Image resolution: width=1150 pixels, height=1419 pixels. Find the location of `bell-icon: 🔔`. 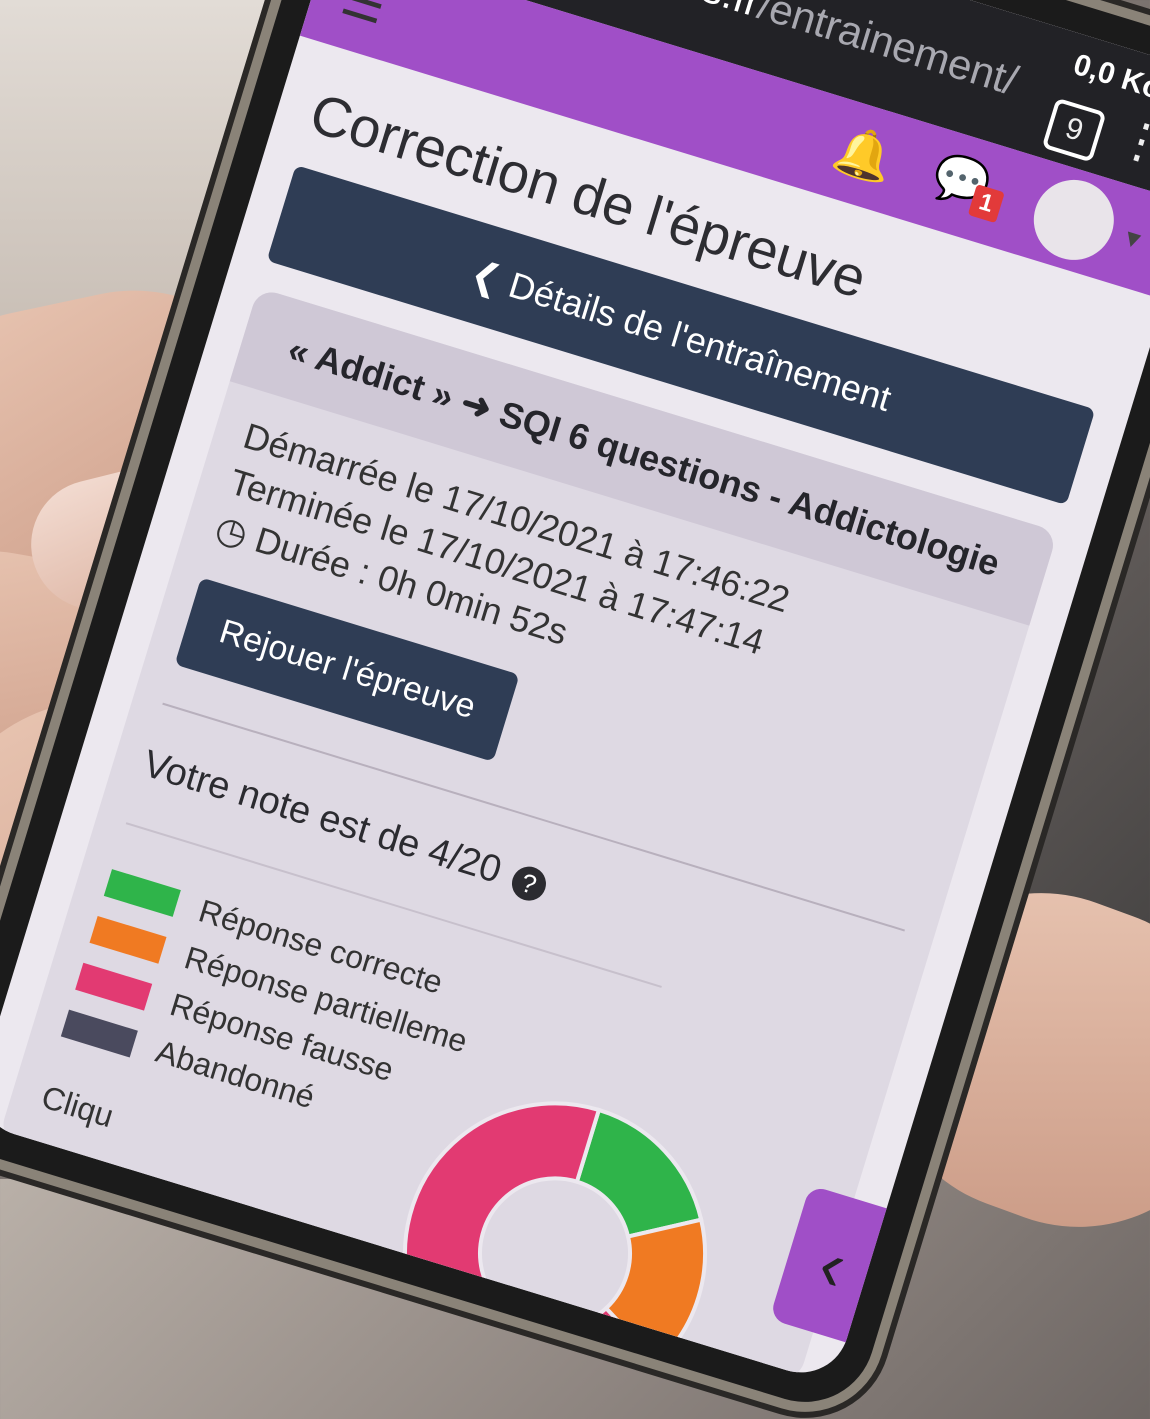

bell-icon: 🔔 is located at coordinates (864, 154).